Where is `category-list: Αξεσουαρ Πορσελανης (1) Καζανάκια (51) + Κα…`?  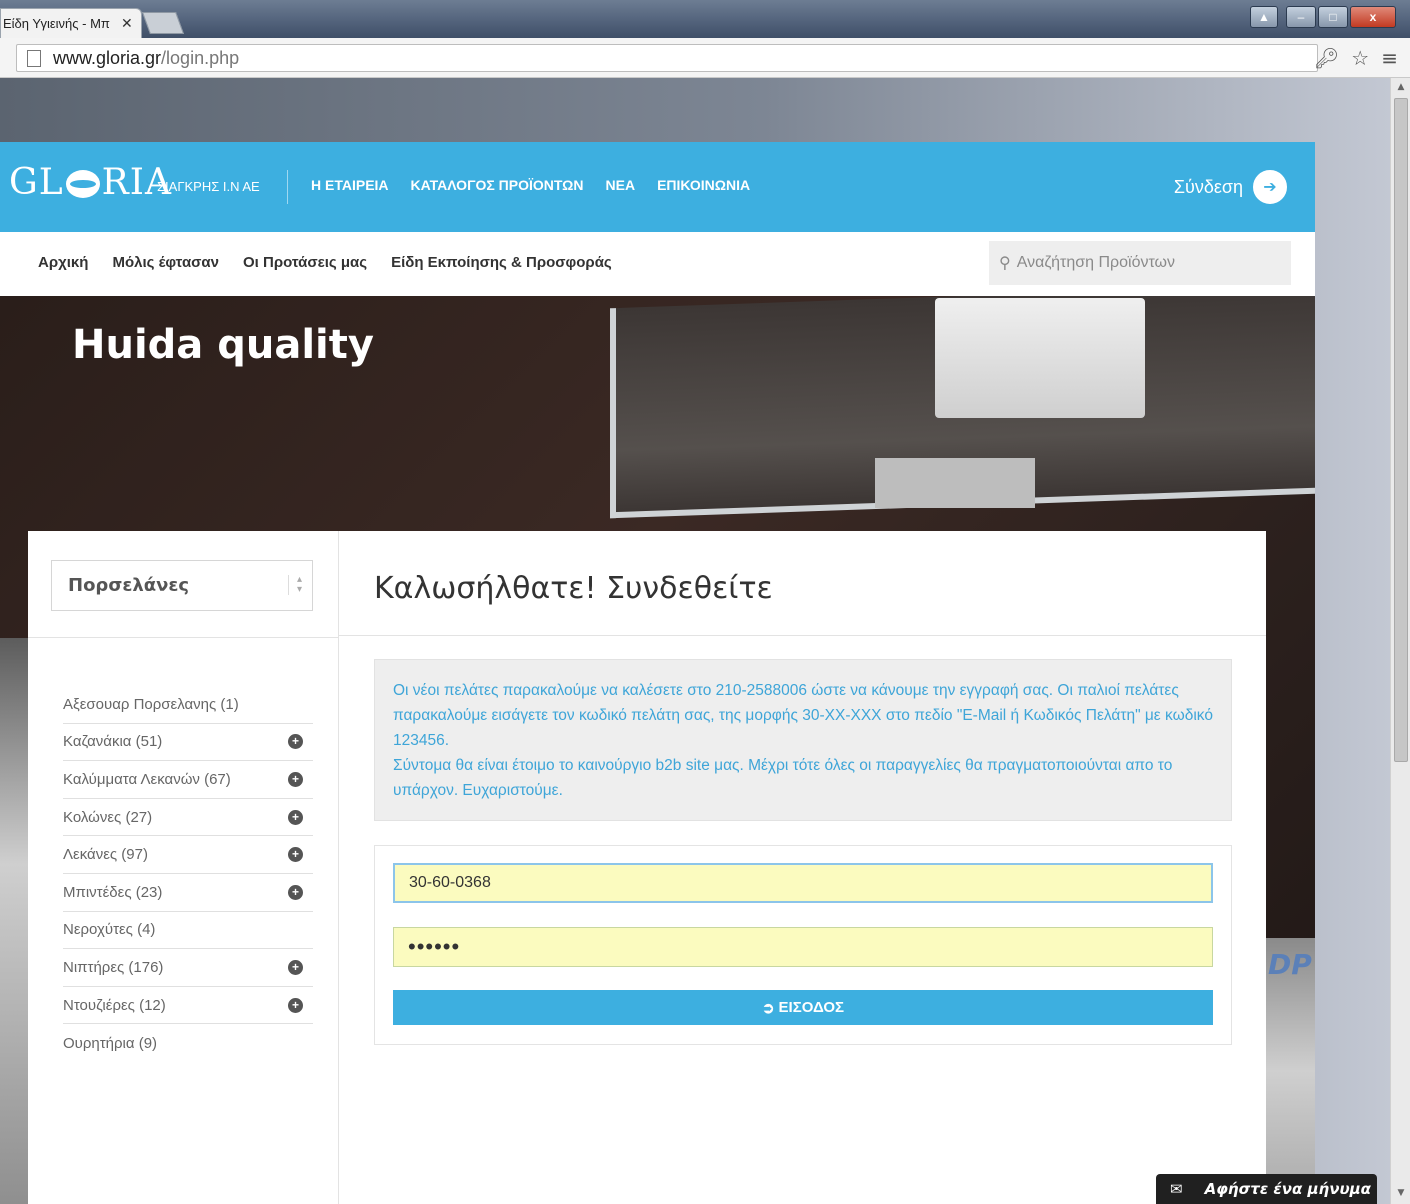
category-list: Αξεσουαρ Πορσελανης (1) Καζανάκια (51) + Κα… is located at coordinates (188, 874).